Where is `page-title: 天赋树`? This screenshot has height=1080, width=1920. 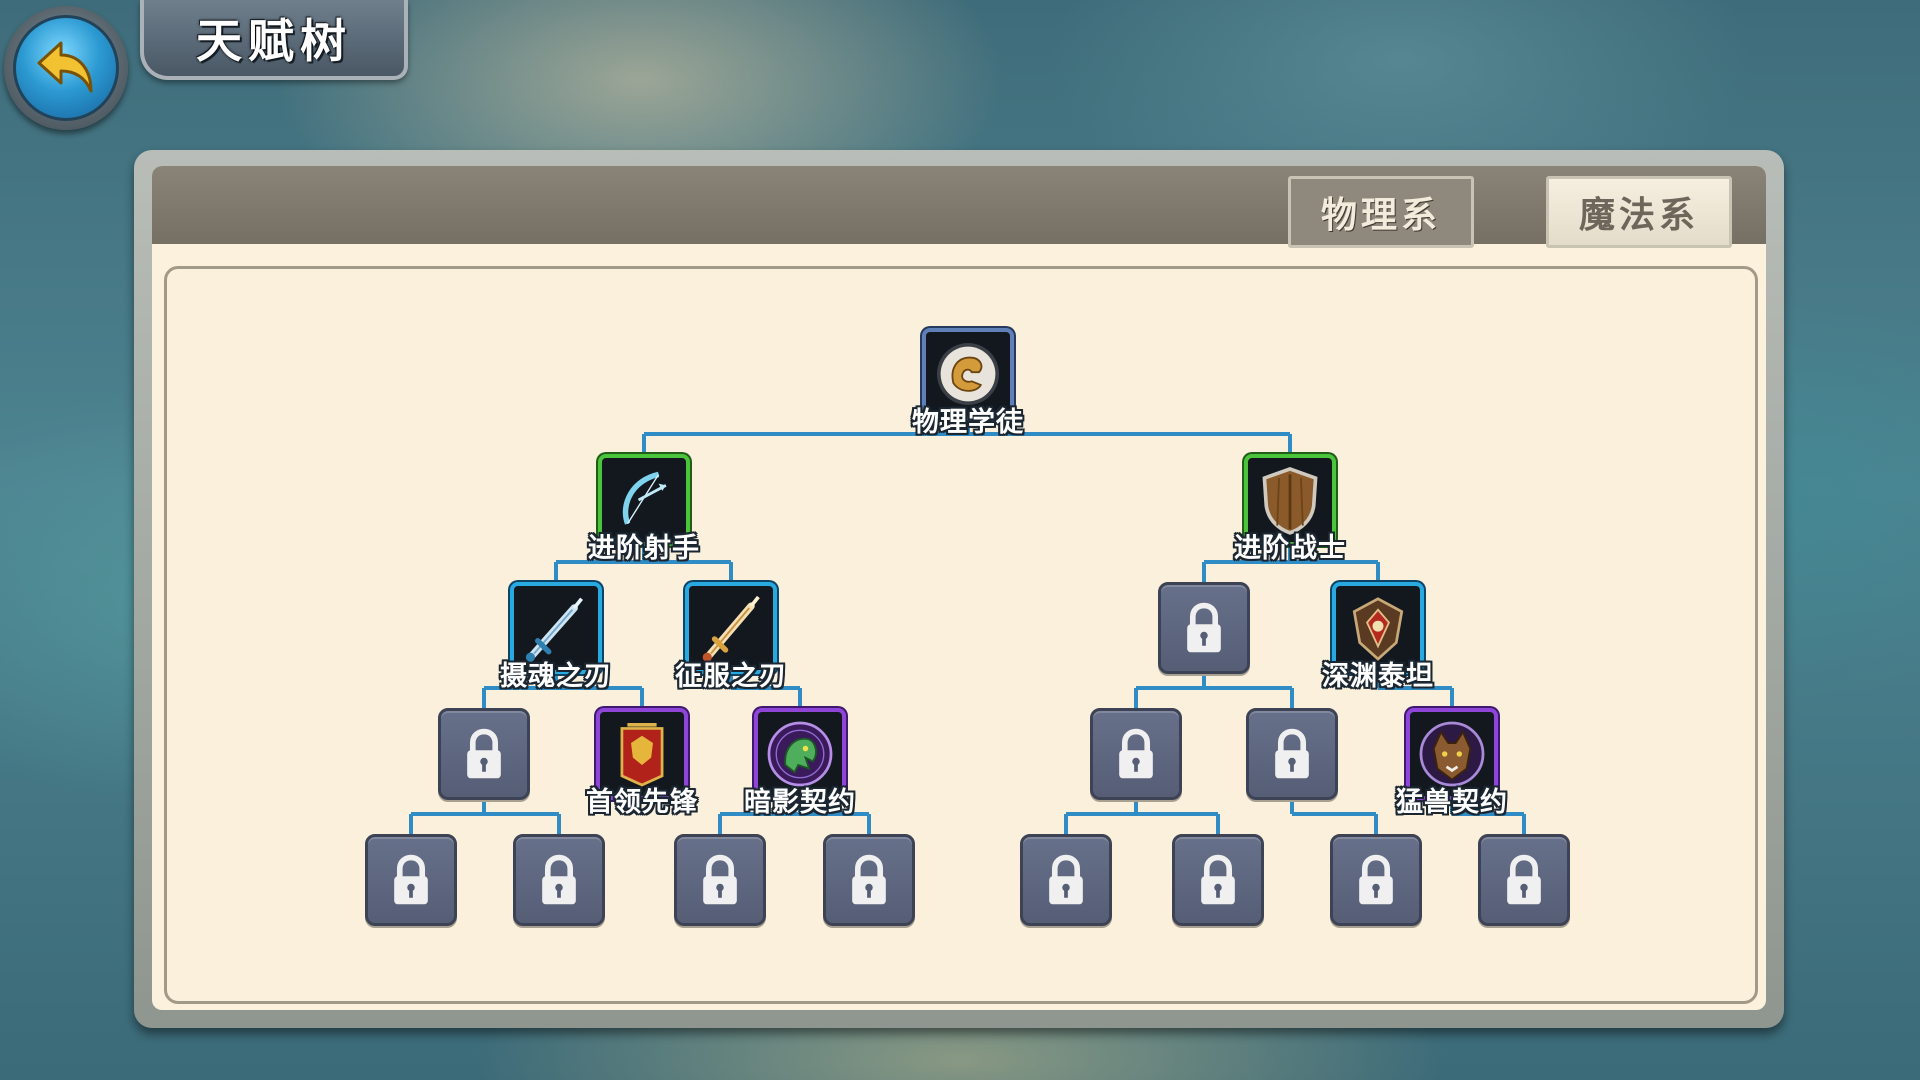 page-title: 天赋树 is located at coordinates (274, 41).